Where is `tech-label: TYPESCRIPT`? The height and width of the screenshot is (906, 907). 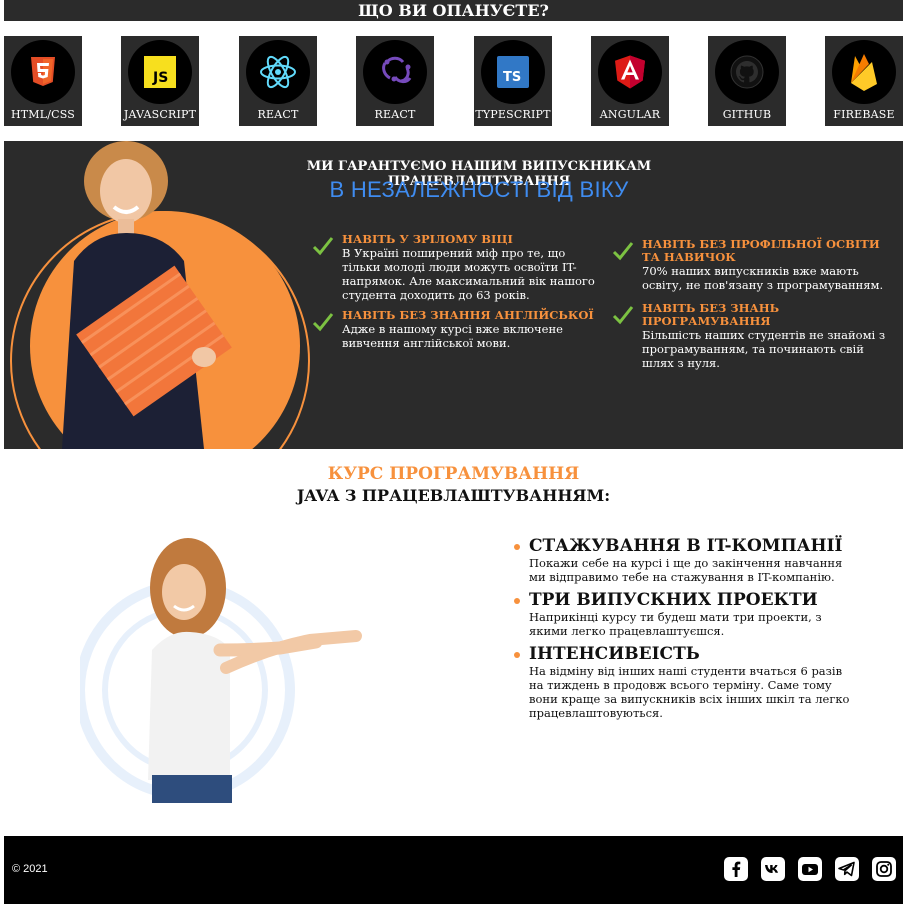 tech-label: TYPESCRIPT is located at coordinates (513, 114).